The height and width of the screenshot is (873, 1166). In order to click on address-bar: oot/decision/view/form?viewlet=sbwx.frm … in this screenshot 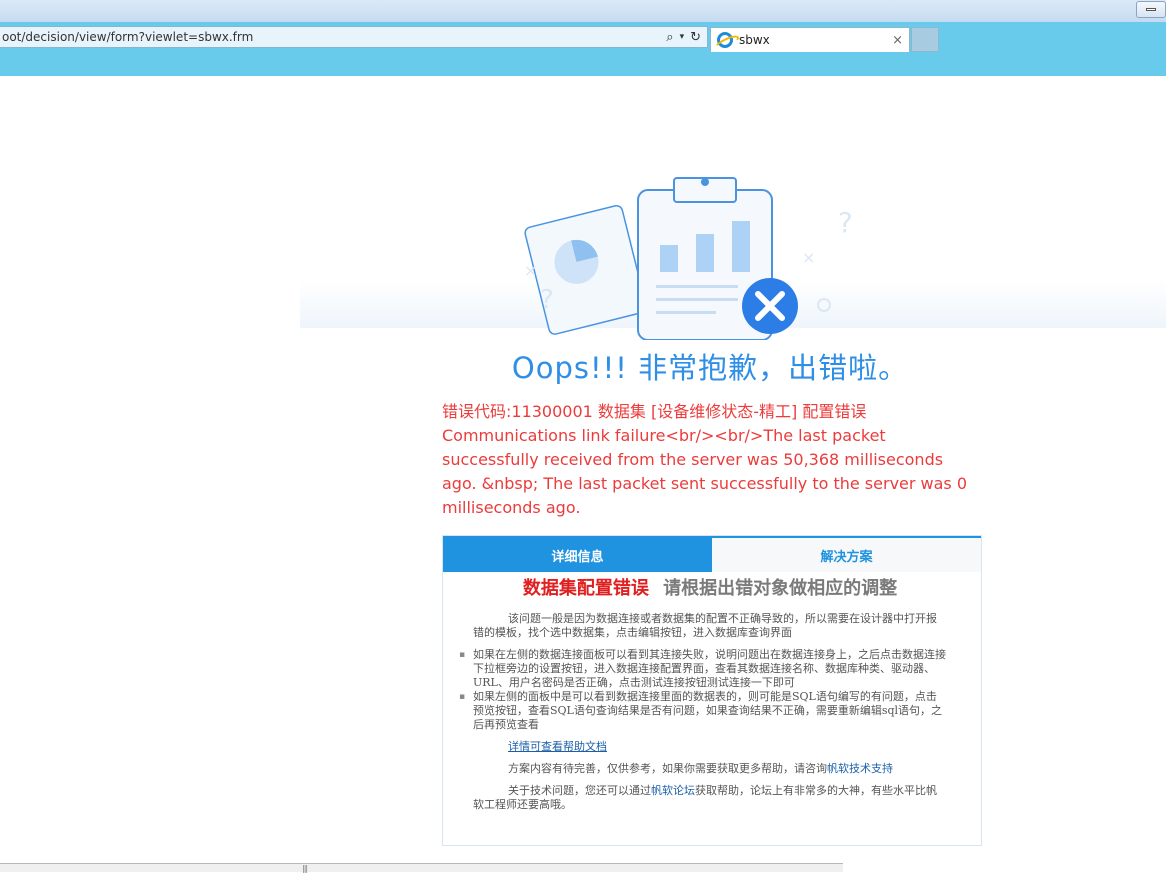, I will do `click(354, 37)`.